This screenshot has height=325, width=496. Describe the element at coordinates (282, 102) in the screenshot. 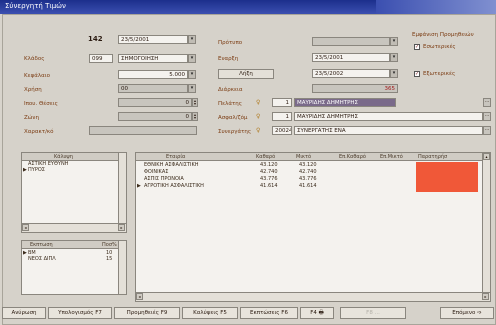

I see `pelatis-code-field: 1` at that location.